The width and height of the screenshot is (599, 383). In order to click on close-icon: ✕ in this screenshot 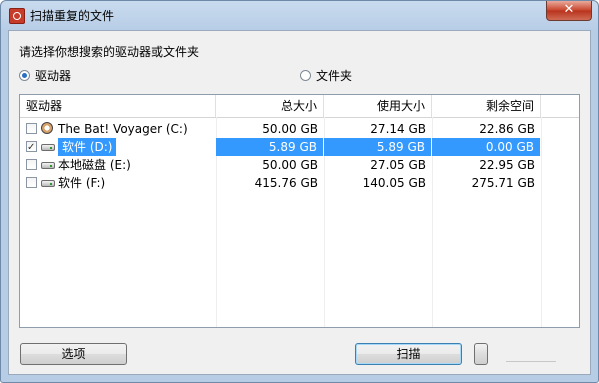, I will do `click(569, 9)`.